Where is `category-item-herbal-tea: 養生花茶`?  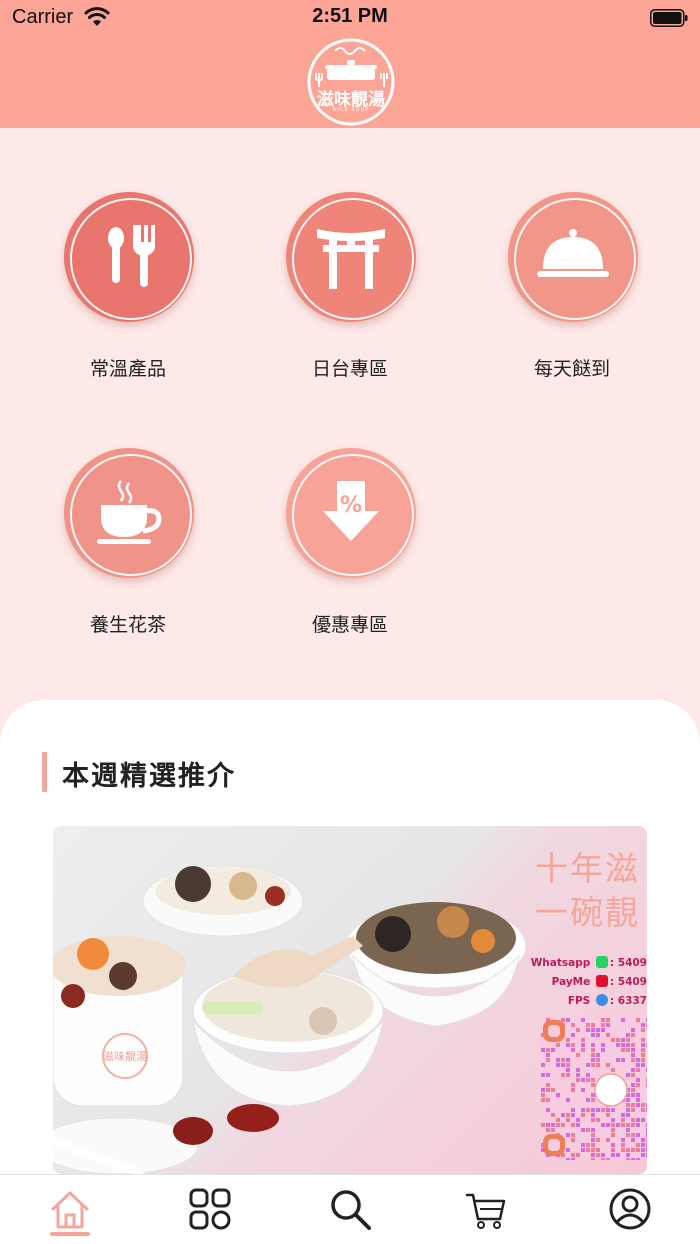 category-item-herbal-tea: 養生花茶 is located at coordinates (128, 548).